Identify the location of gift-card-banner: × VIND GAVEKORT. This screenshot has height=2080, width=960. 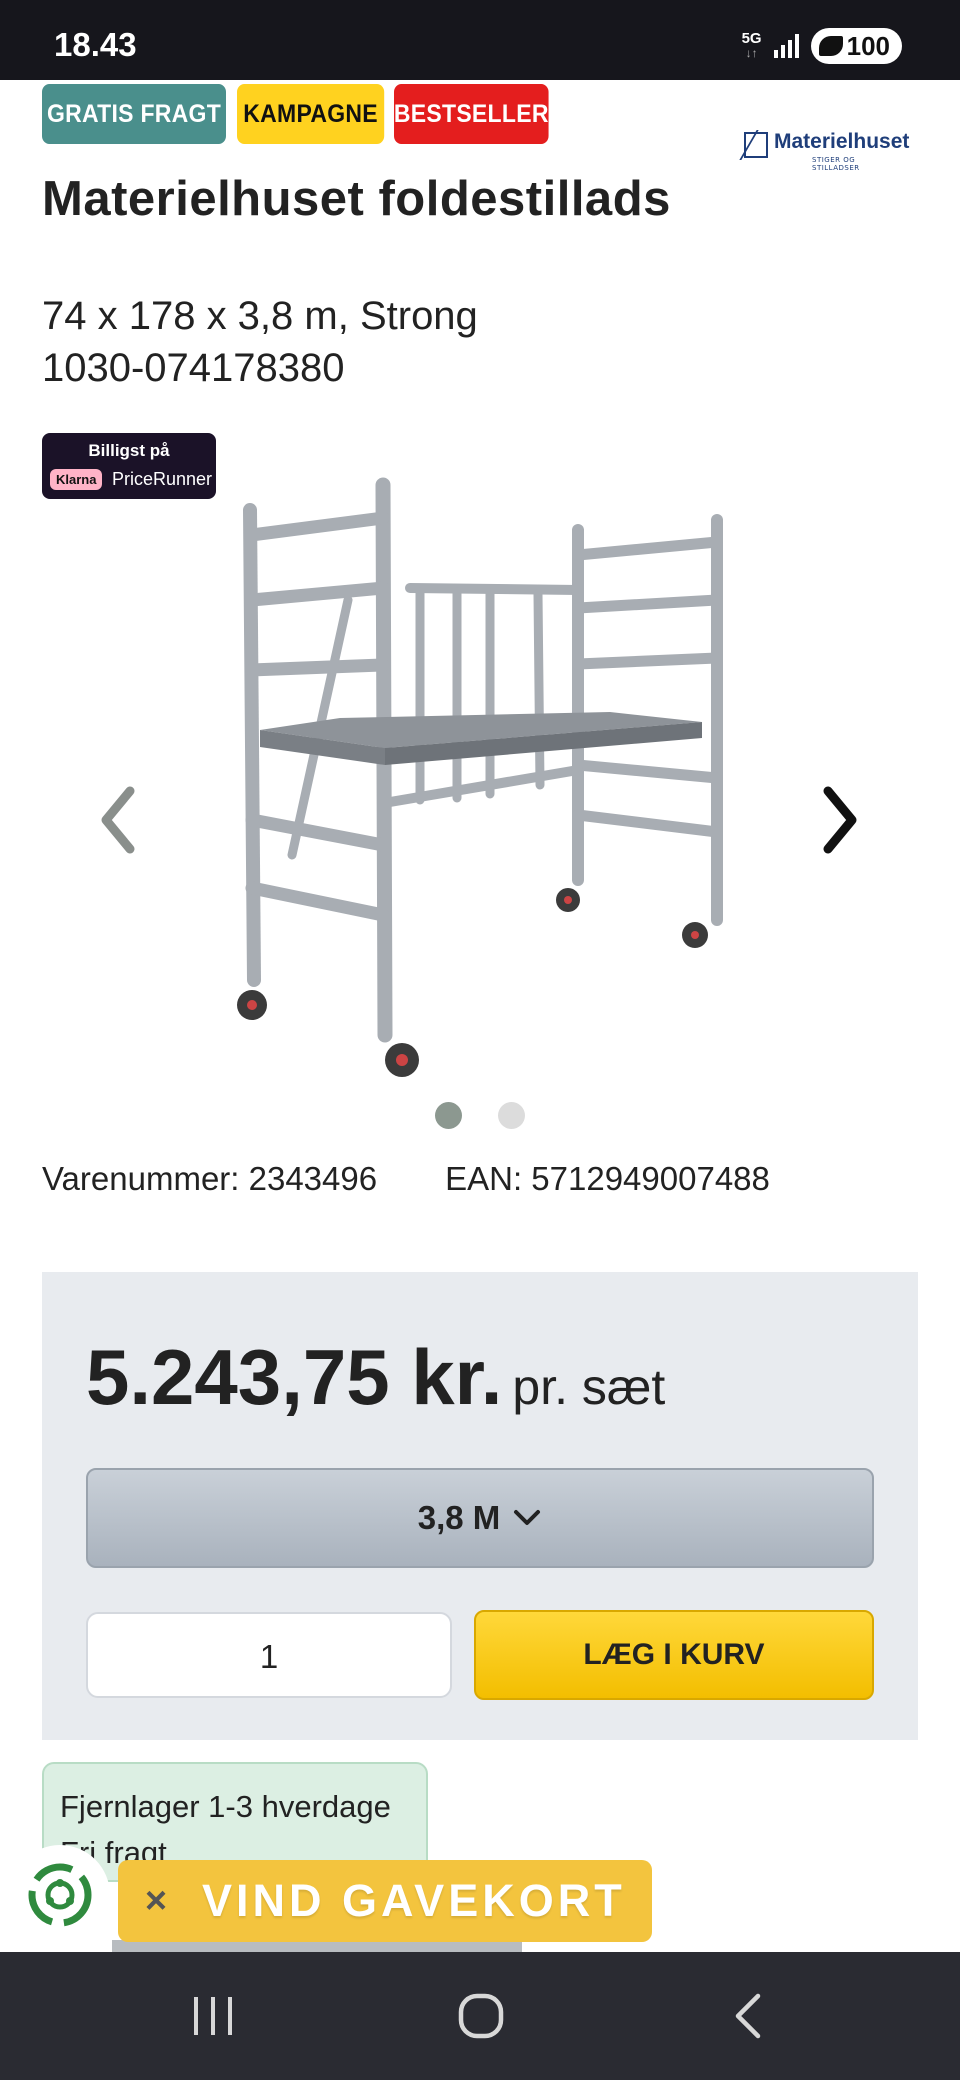
(385, 1901).